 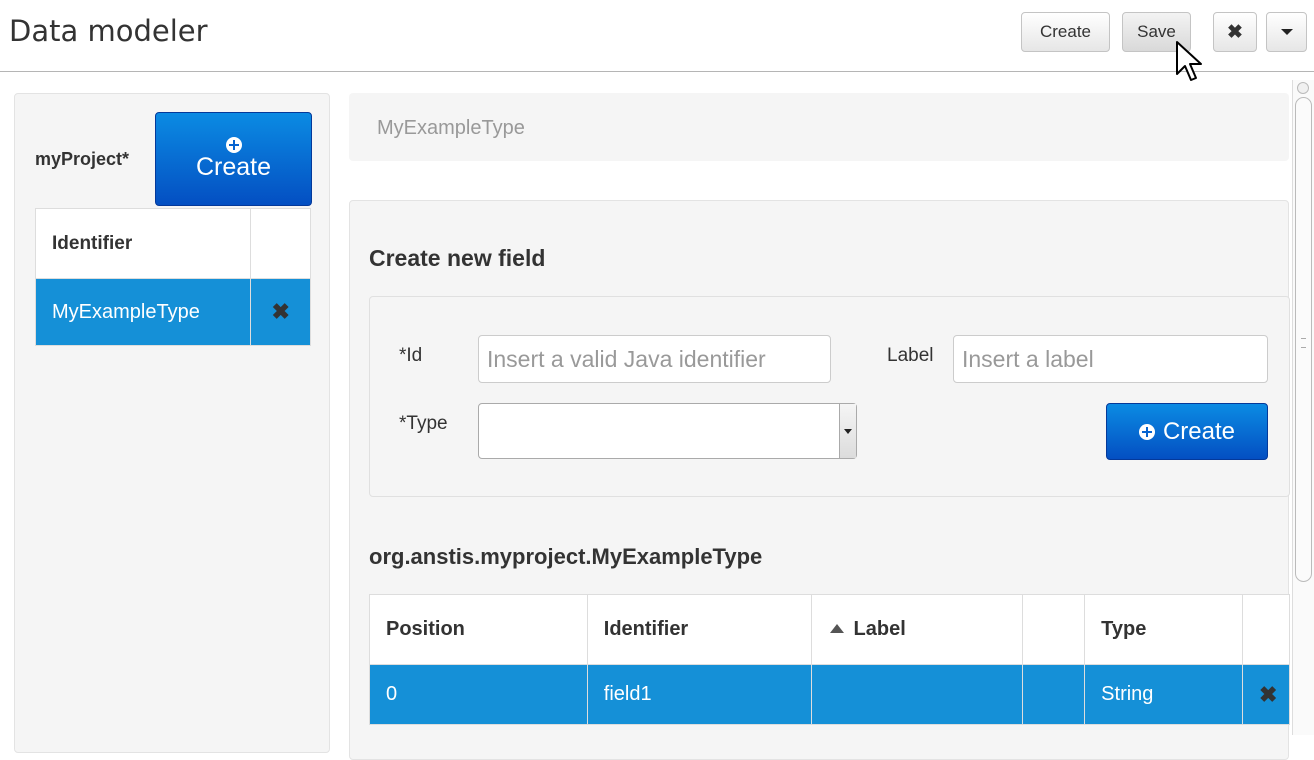 I want to click on table-row: MyExampleType ✖, so click(x=172, y=312).